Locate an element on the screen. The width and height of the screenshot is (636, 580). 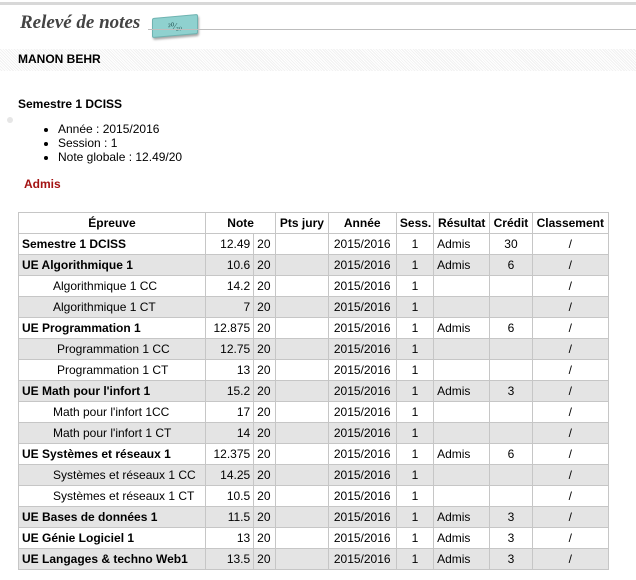
info-session: Session : 1 is located at coordinates (120, 143).